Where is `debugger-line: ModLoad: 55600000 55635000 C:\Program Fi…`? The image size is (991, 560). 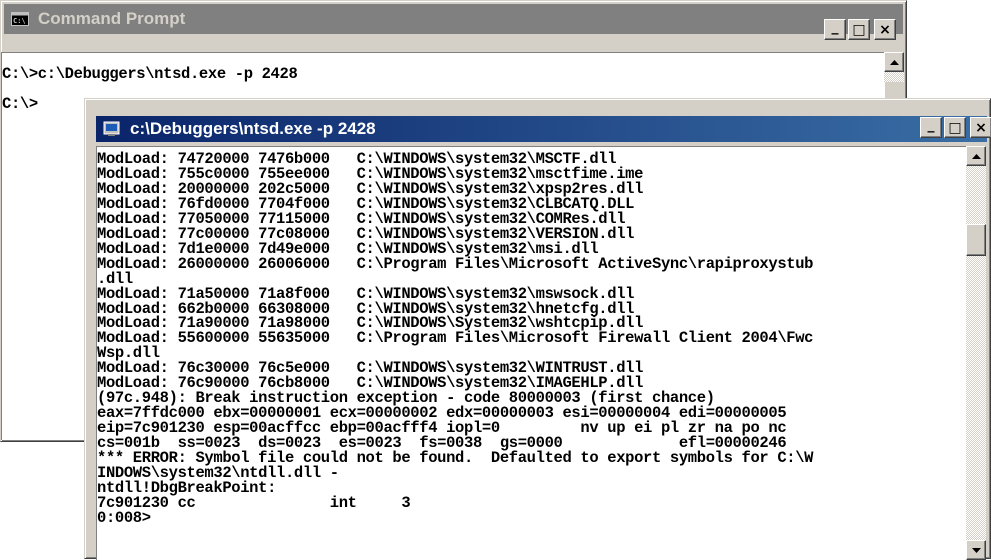
debugger-line: ModLoad: 55600000 55635000 C:\Program Fi… is located at coordinates (455, 338).